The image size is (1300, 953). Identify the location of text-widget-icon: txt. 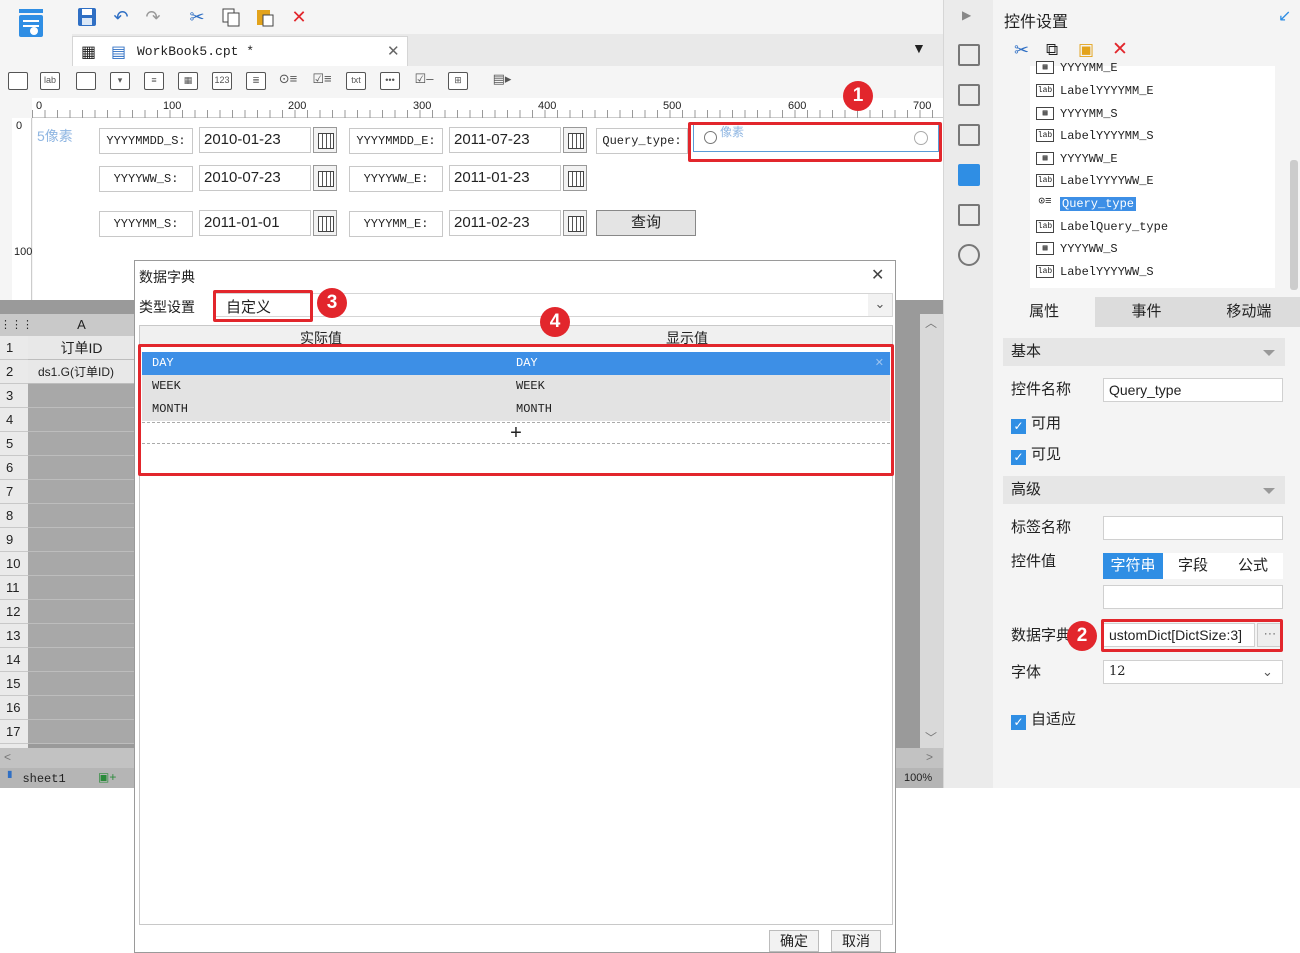
(356, 81).